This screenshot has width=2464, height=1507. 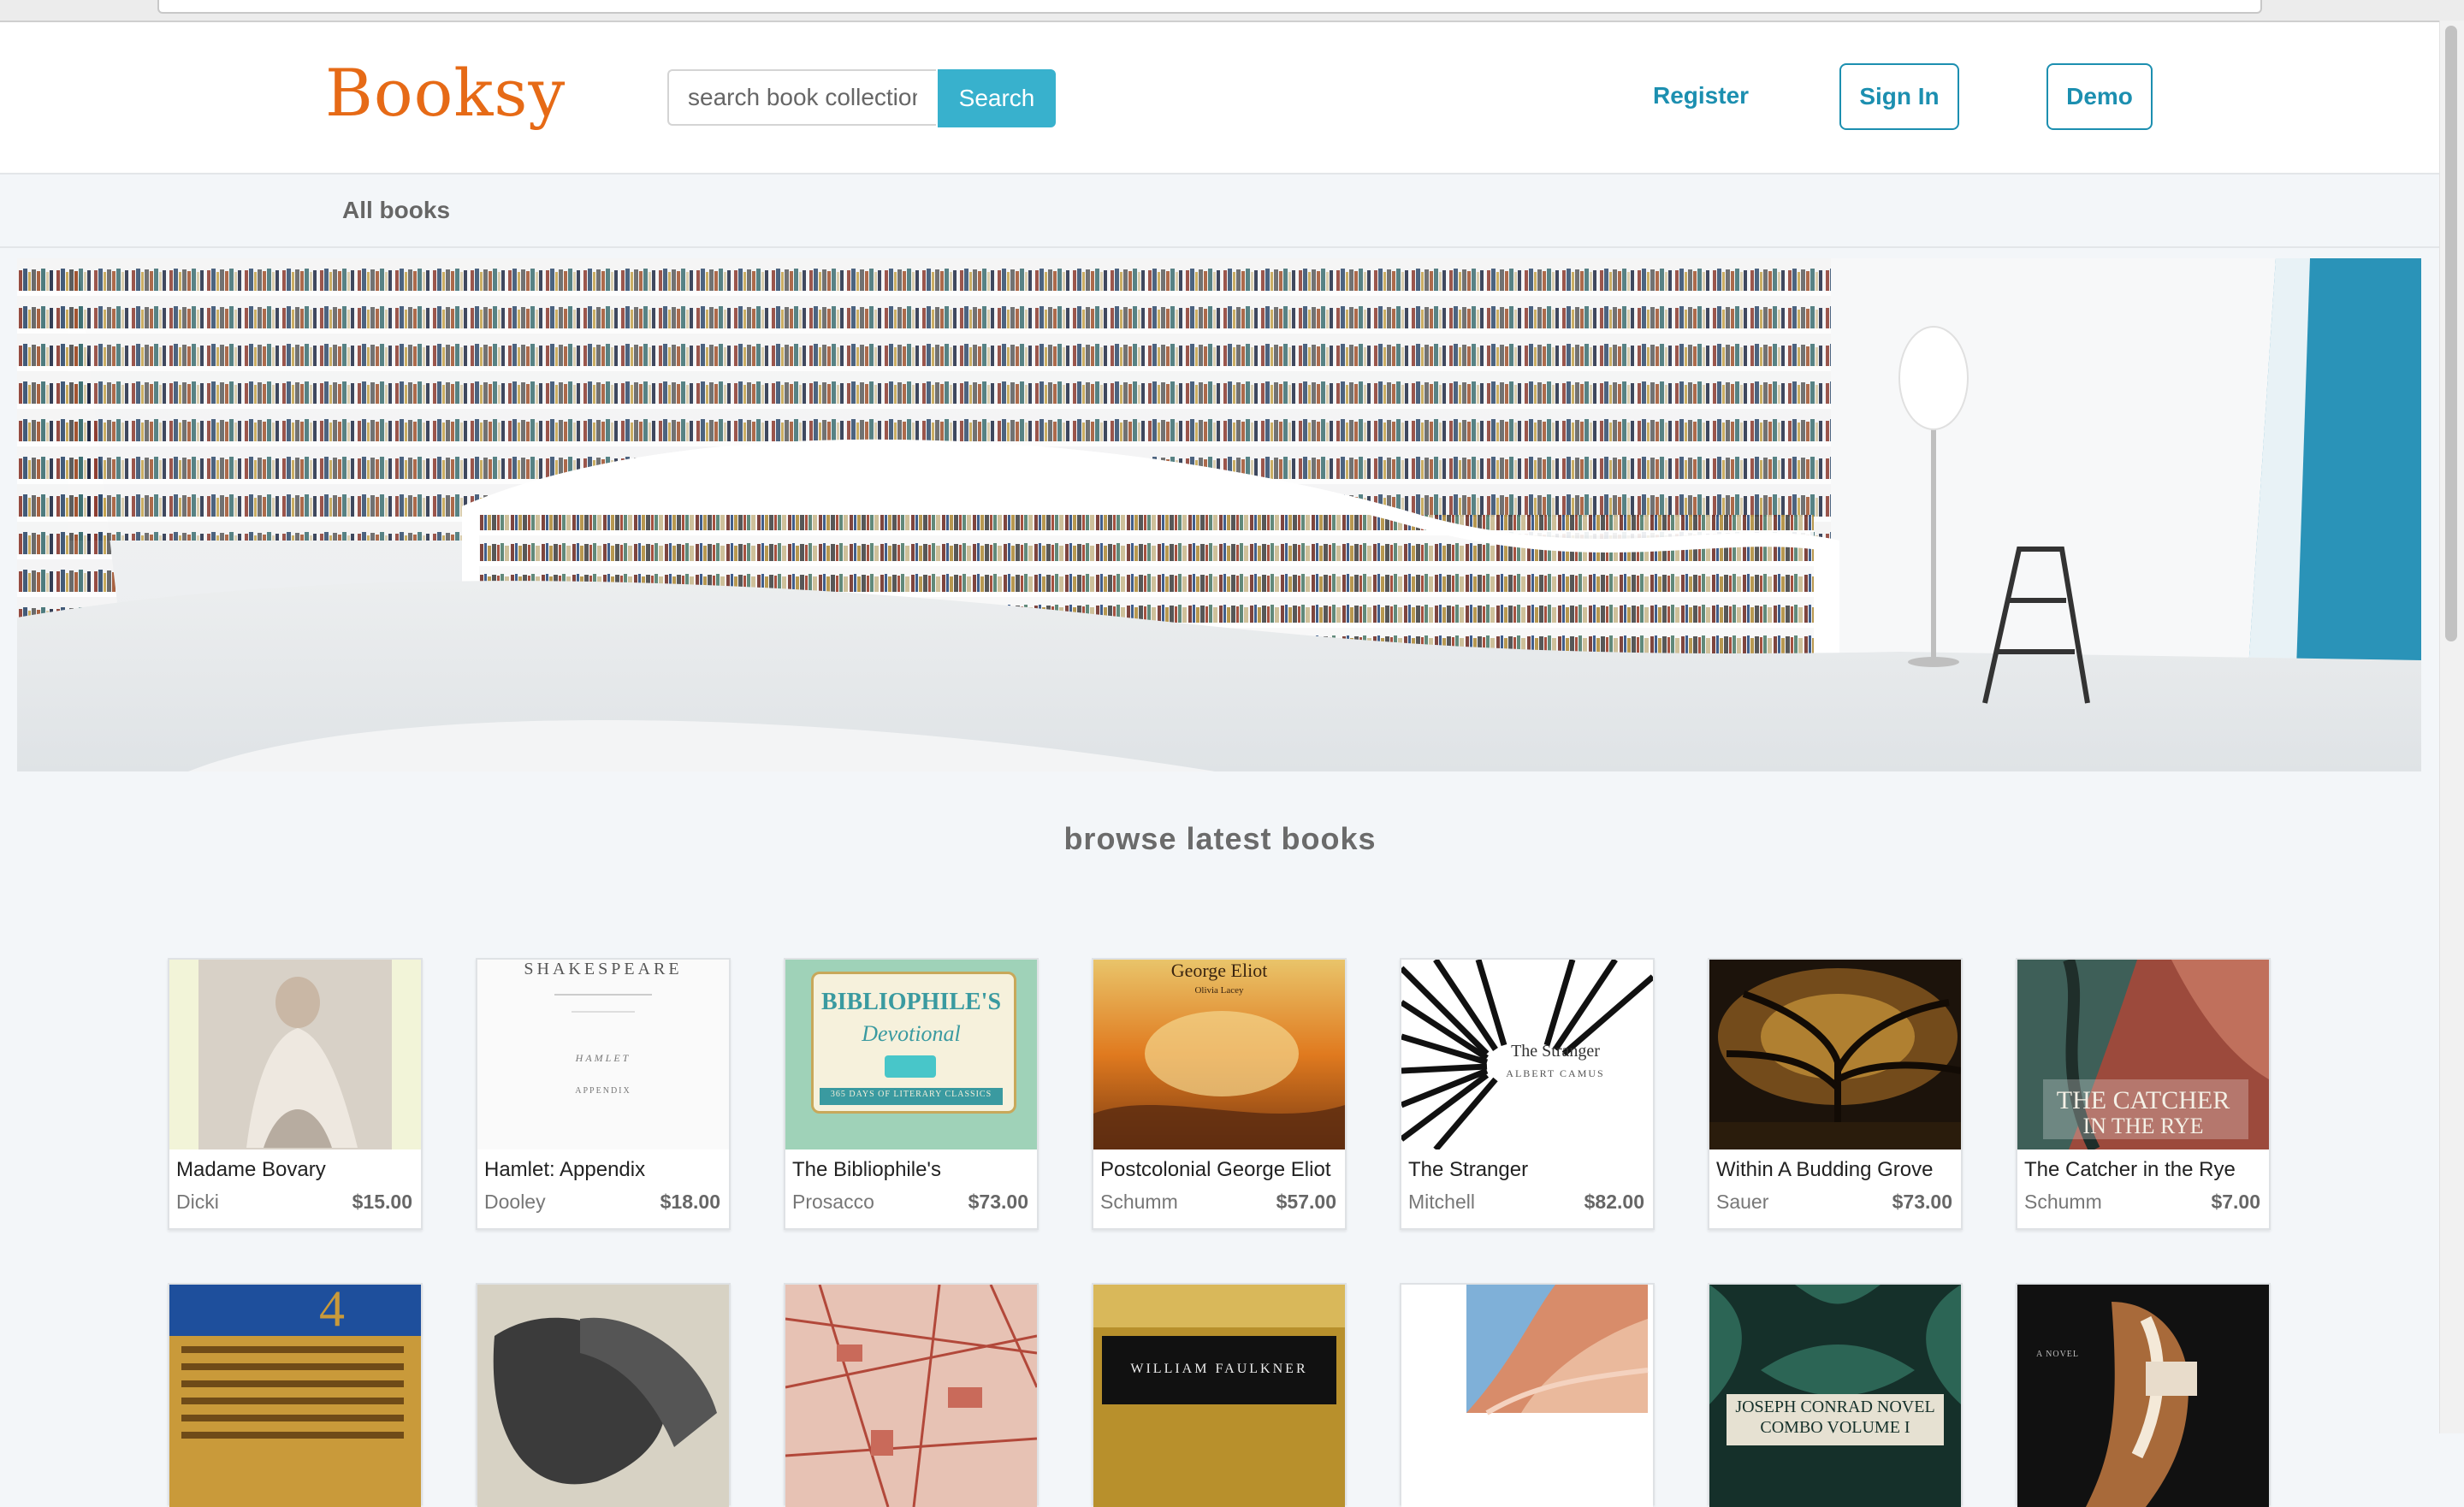 I want to click on cover-subtitle-text: ALBERT CAMUS, so click(x=1555, y=1073).